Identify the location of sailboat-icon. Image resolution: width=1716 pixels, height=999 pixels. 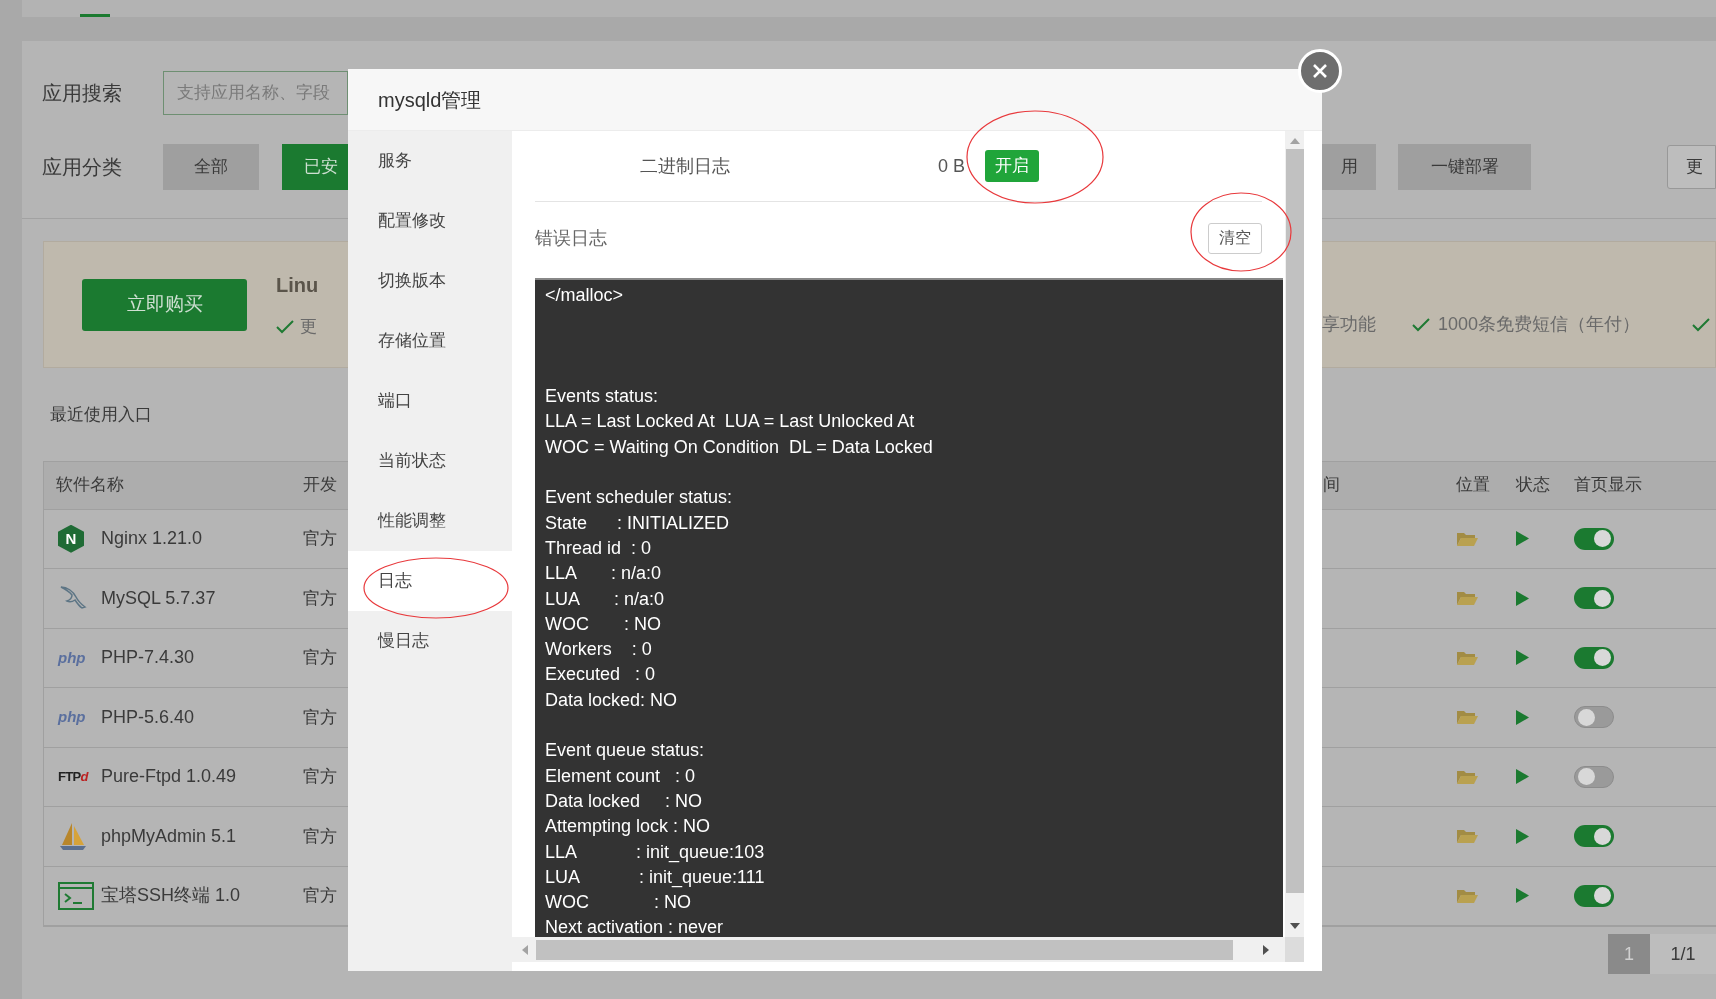
(73, 836).